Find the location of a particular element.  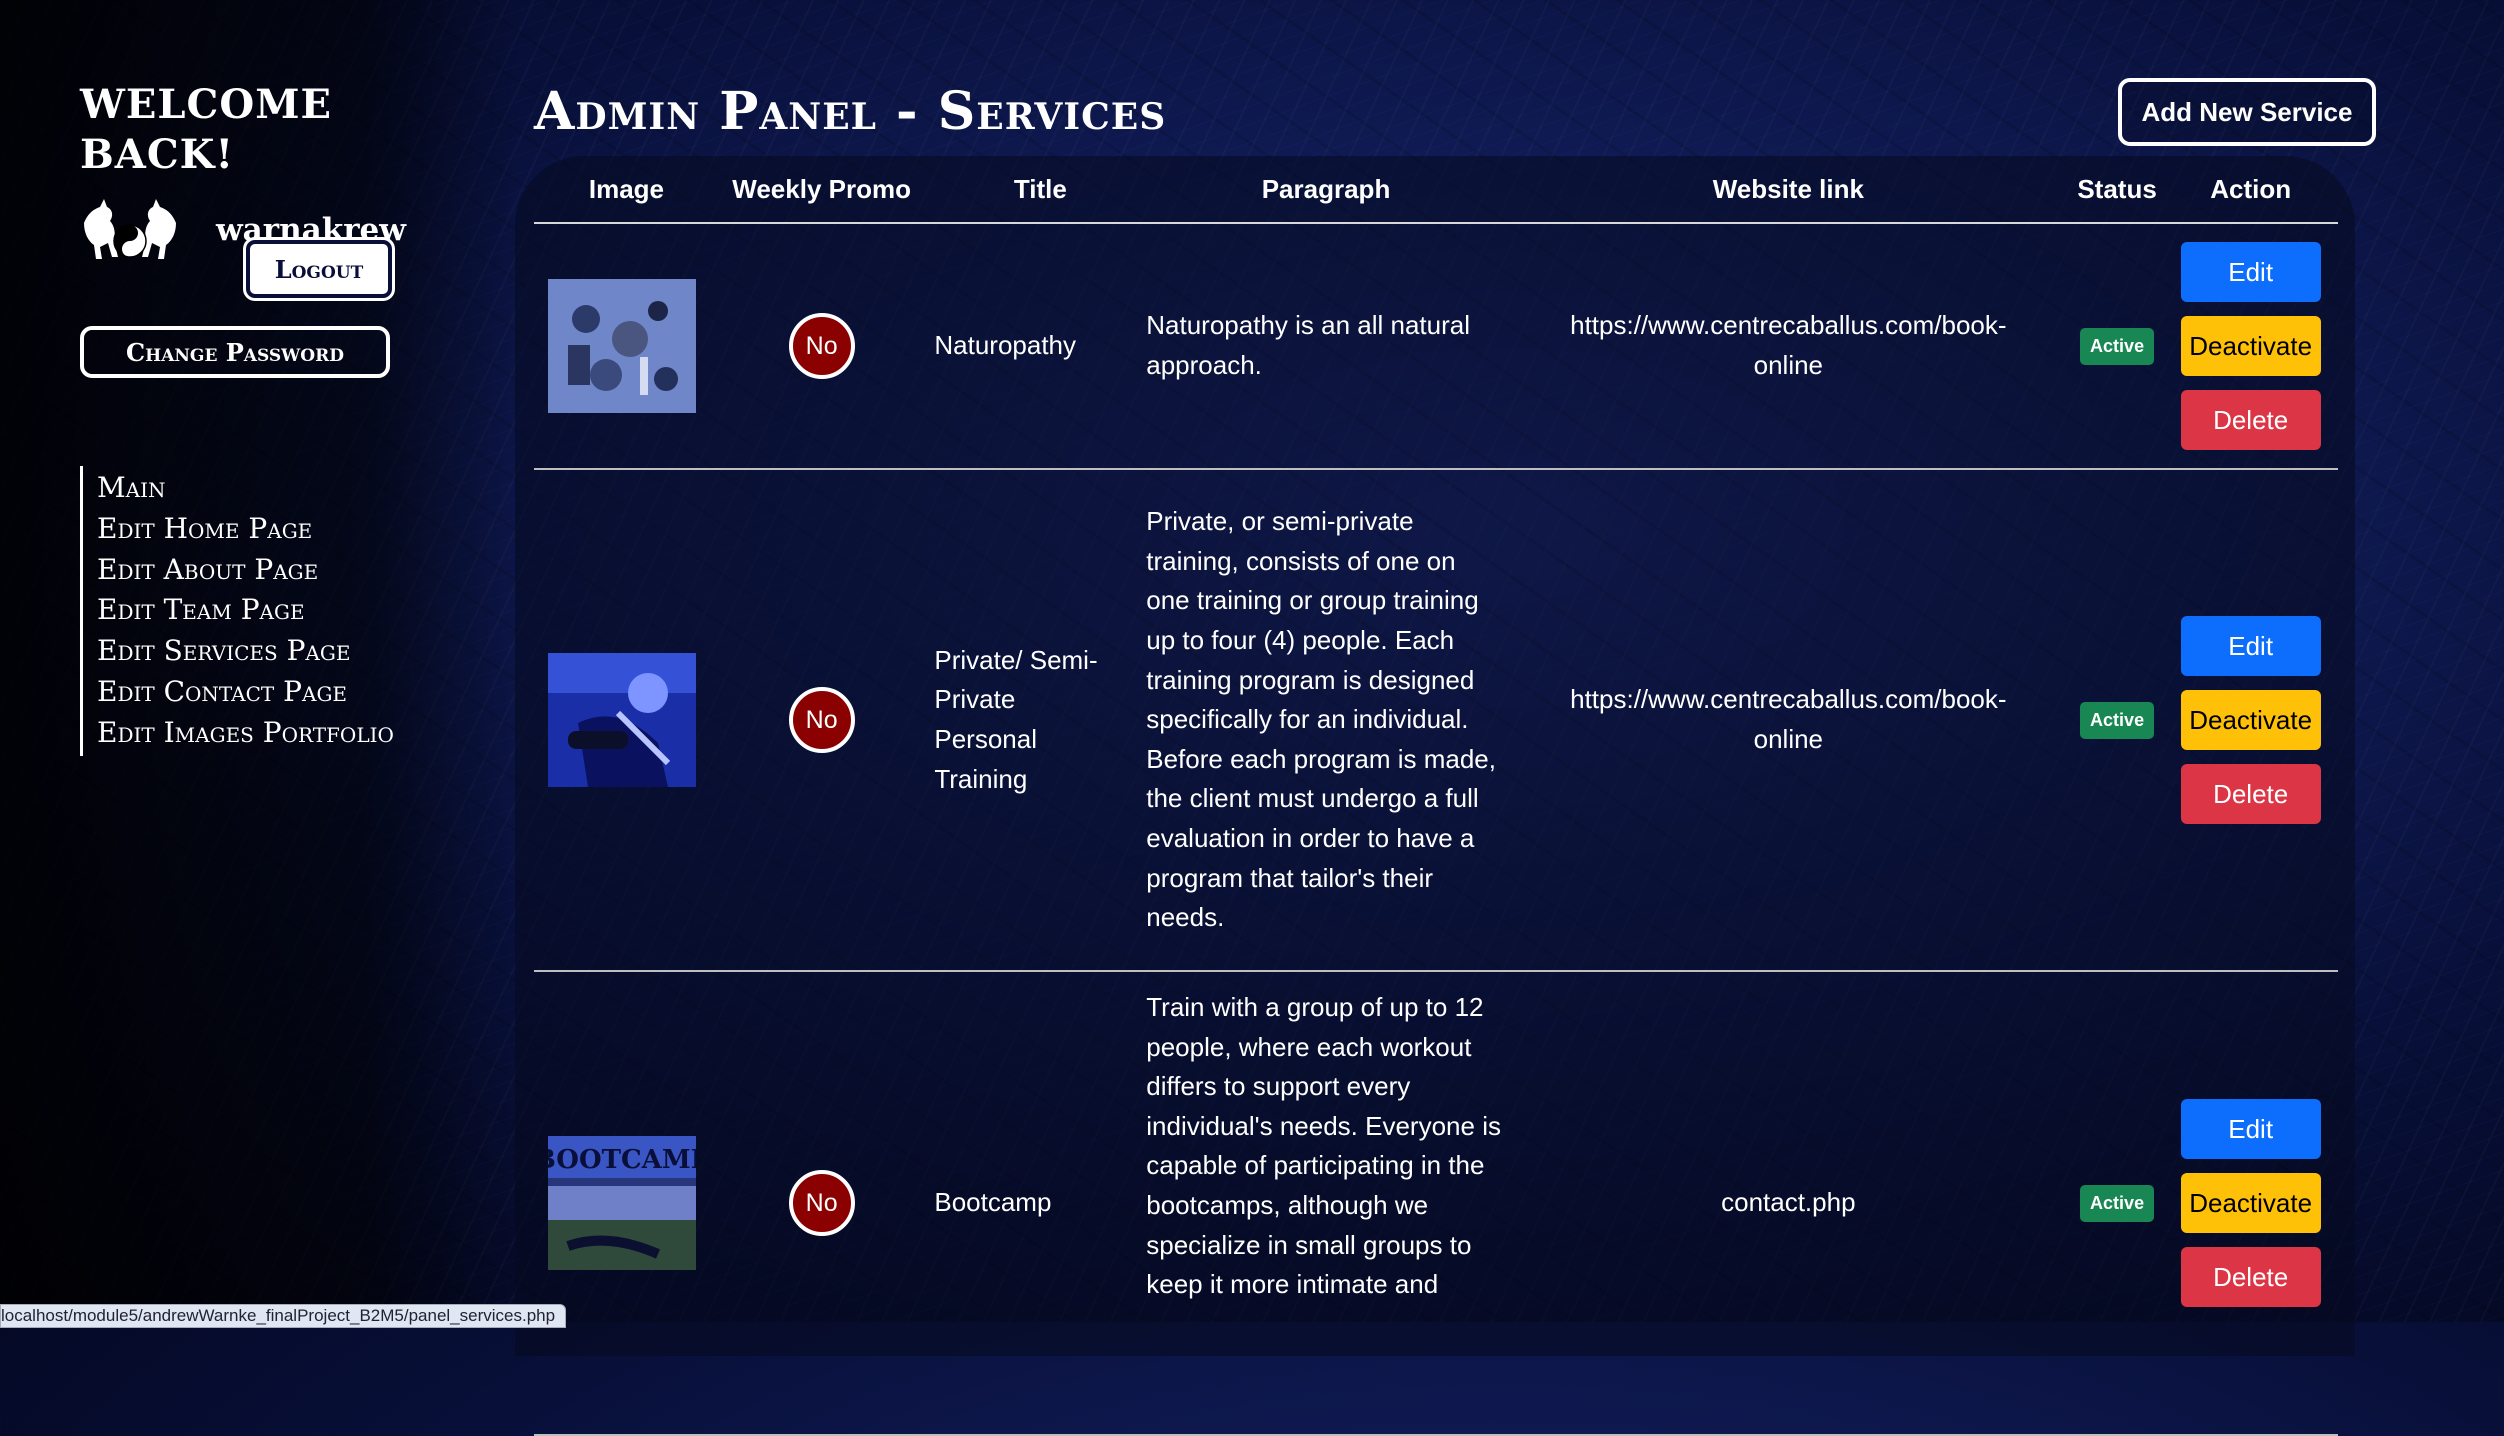

service-link: contact.php is located at coordinates (1788, 1202).